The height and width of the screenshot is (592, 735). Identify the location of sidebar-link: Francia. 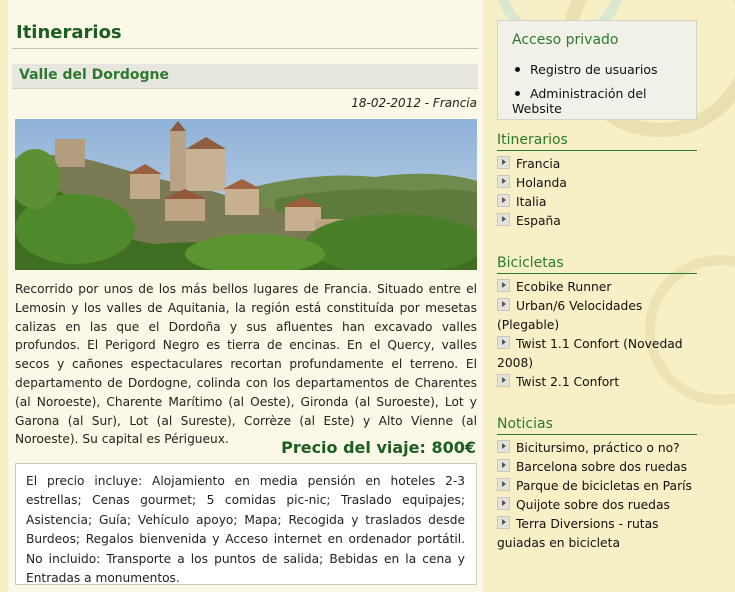
(538, 164).